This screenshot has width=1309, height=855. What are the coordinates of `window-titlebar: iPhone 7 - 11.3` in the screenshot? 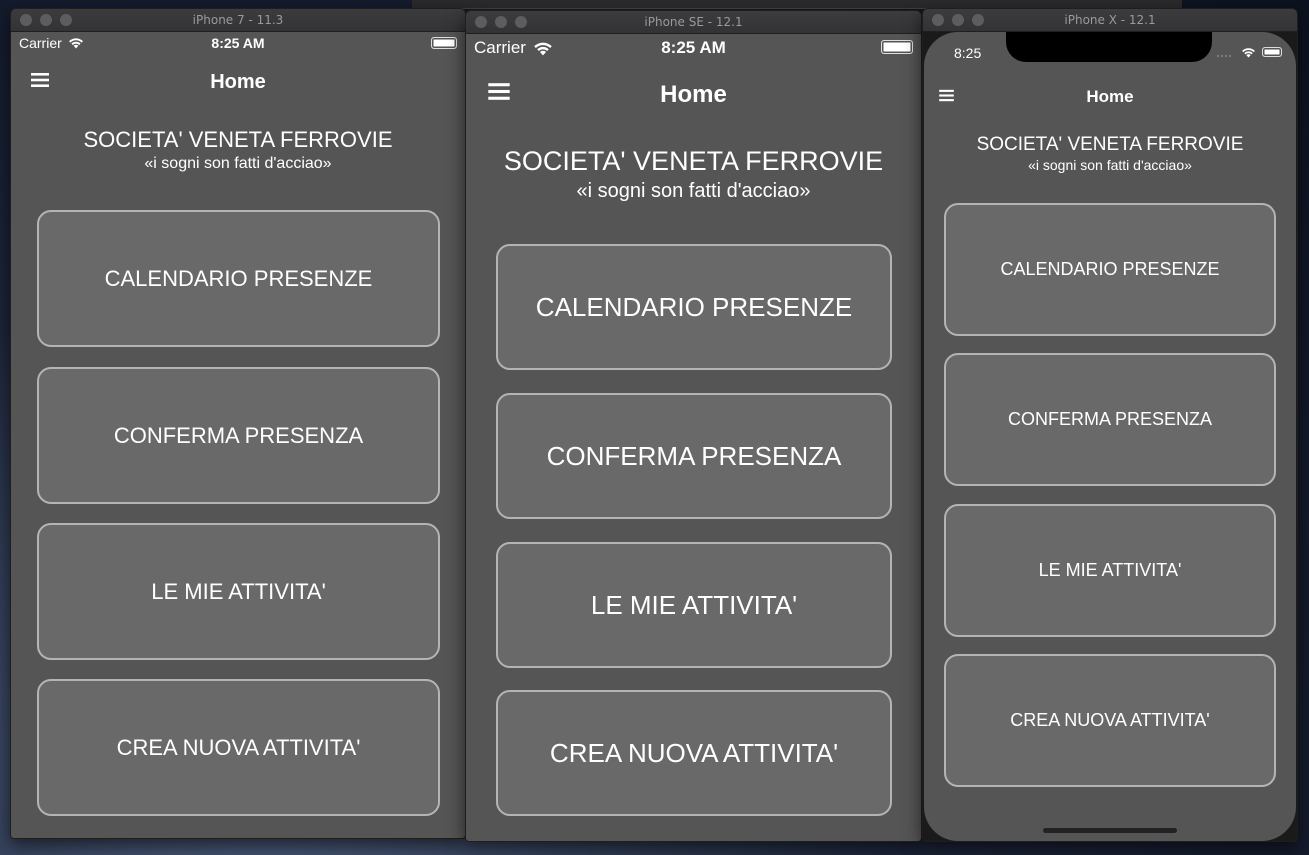 It's located at (238, 20).